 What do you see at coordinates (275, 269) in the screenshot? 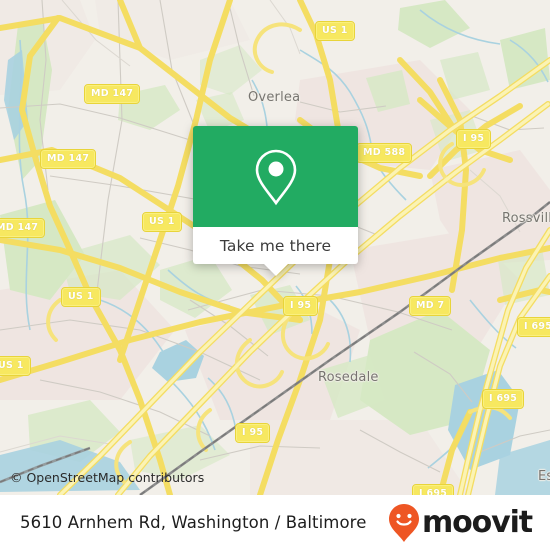
I see `callout-pointer` at bounding box center [275, 269].